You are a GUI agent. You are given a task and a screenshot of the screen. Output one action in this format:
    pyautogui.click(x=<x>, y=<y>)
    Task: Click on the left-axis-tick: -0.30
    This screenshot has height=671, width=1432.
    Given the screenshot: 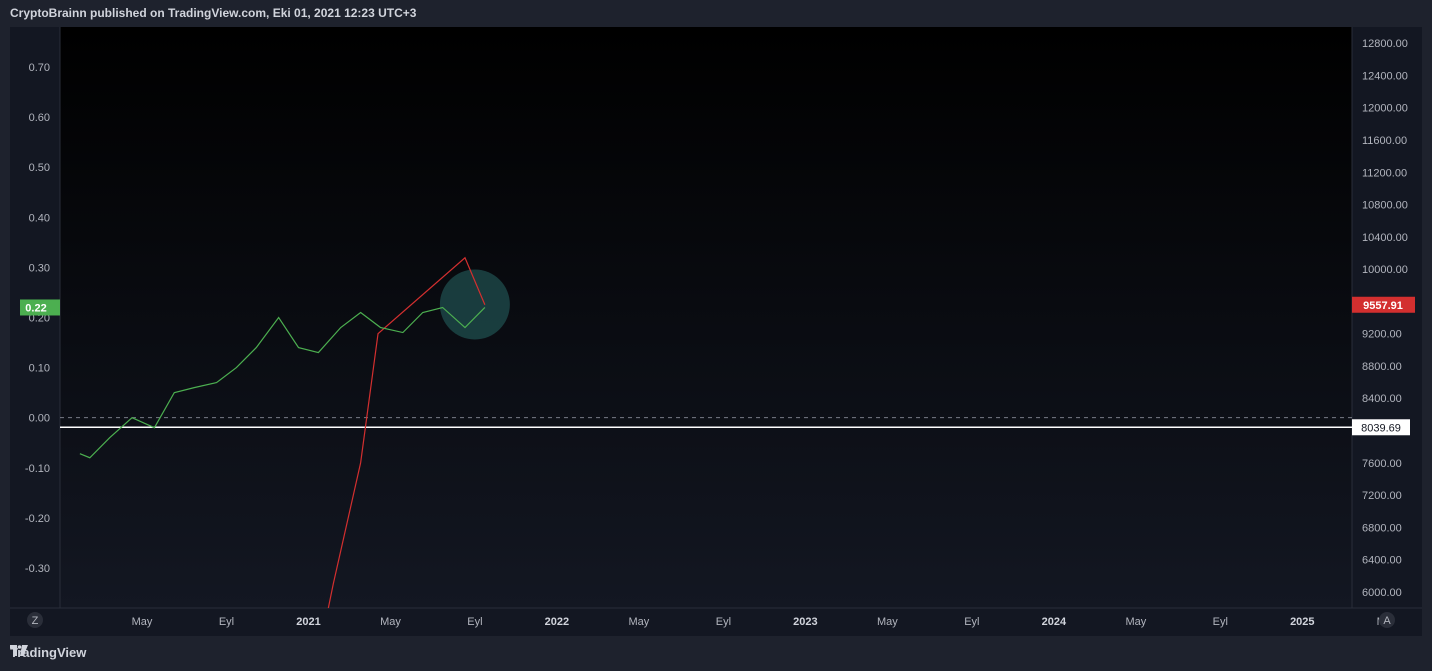 What is the action you would take?
    pyautogui.click(x=37, y=569)
    